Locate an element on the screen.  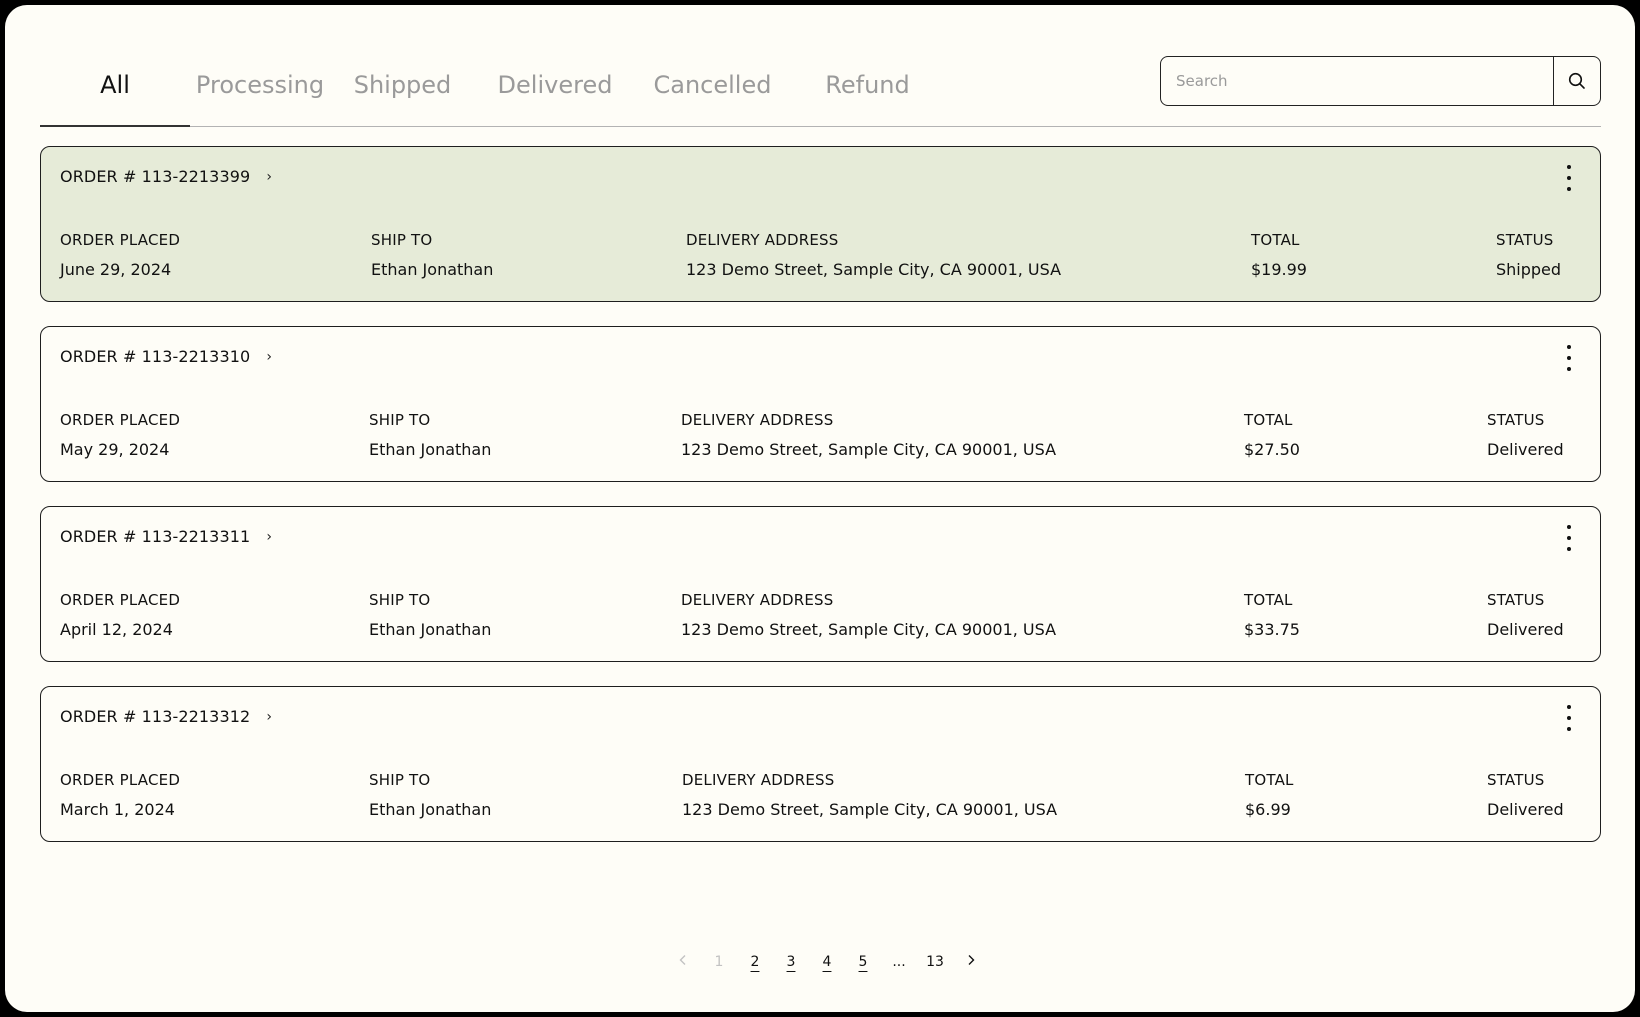
order-placed-value: May 29, 2024 is located at coordinates (115, 449).